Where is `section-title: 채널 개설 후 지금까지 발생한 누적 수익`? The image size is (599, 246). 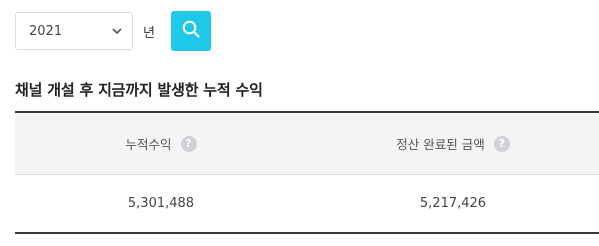 section-title: 채널 개설 후 지금까지 발생한 누적 수익 is located at coordinates (139, 90).